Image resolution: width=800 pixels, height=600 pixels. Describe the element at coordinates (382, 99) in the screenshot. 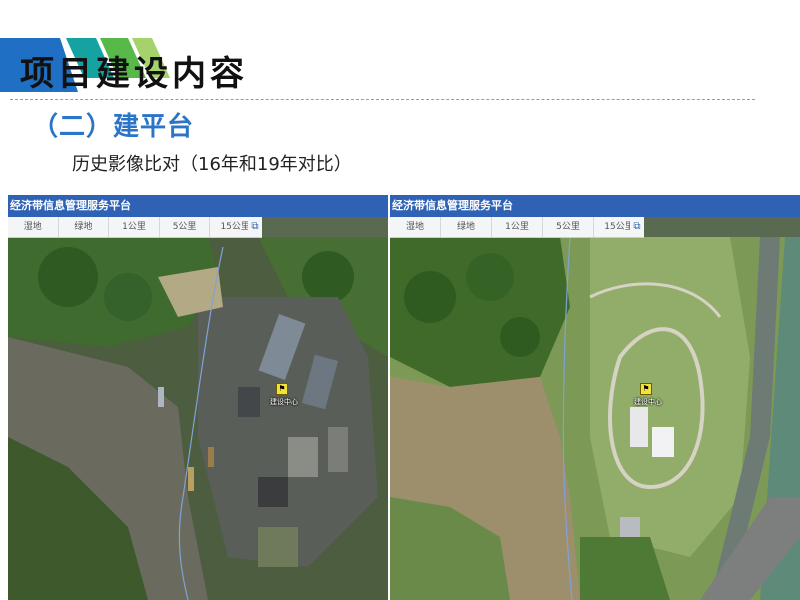

I see `title-divider` at that location.